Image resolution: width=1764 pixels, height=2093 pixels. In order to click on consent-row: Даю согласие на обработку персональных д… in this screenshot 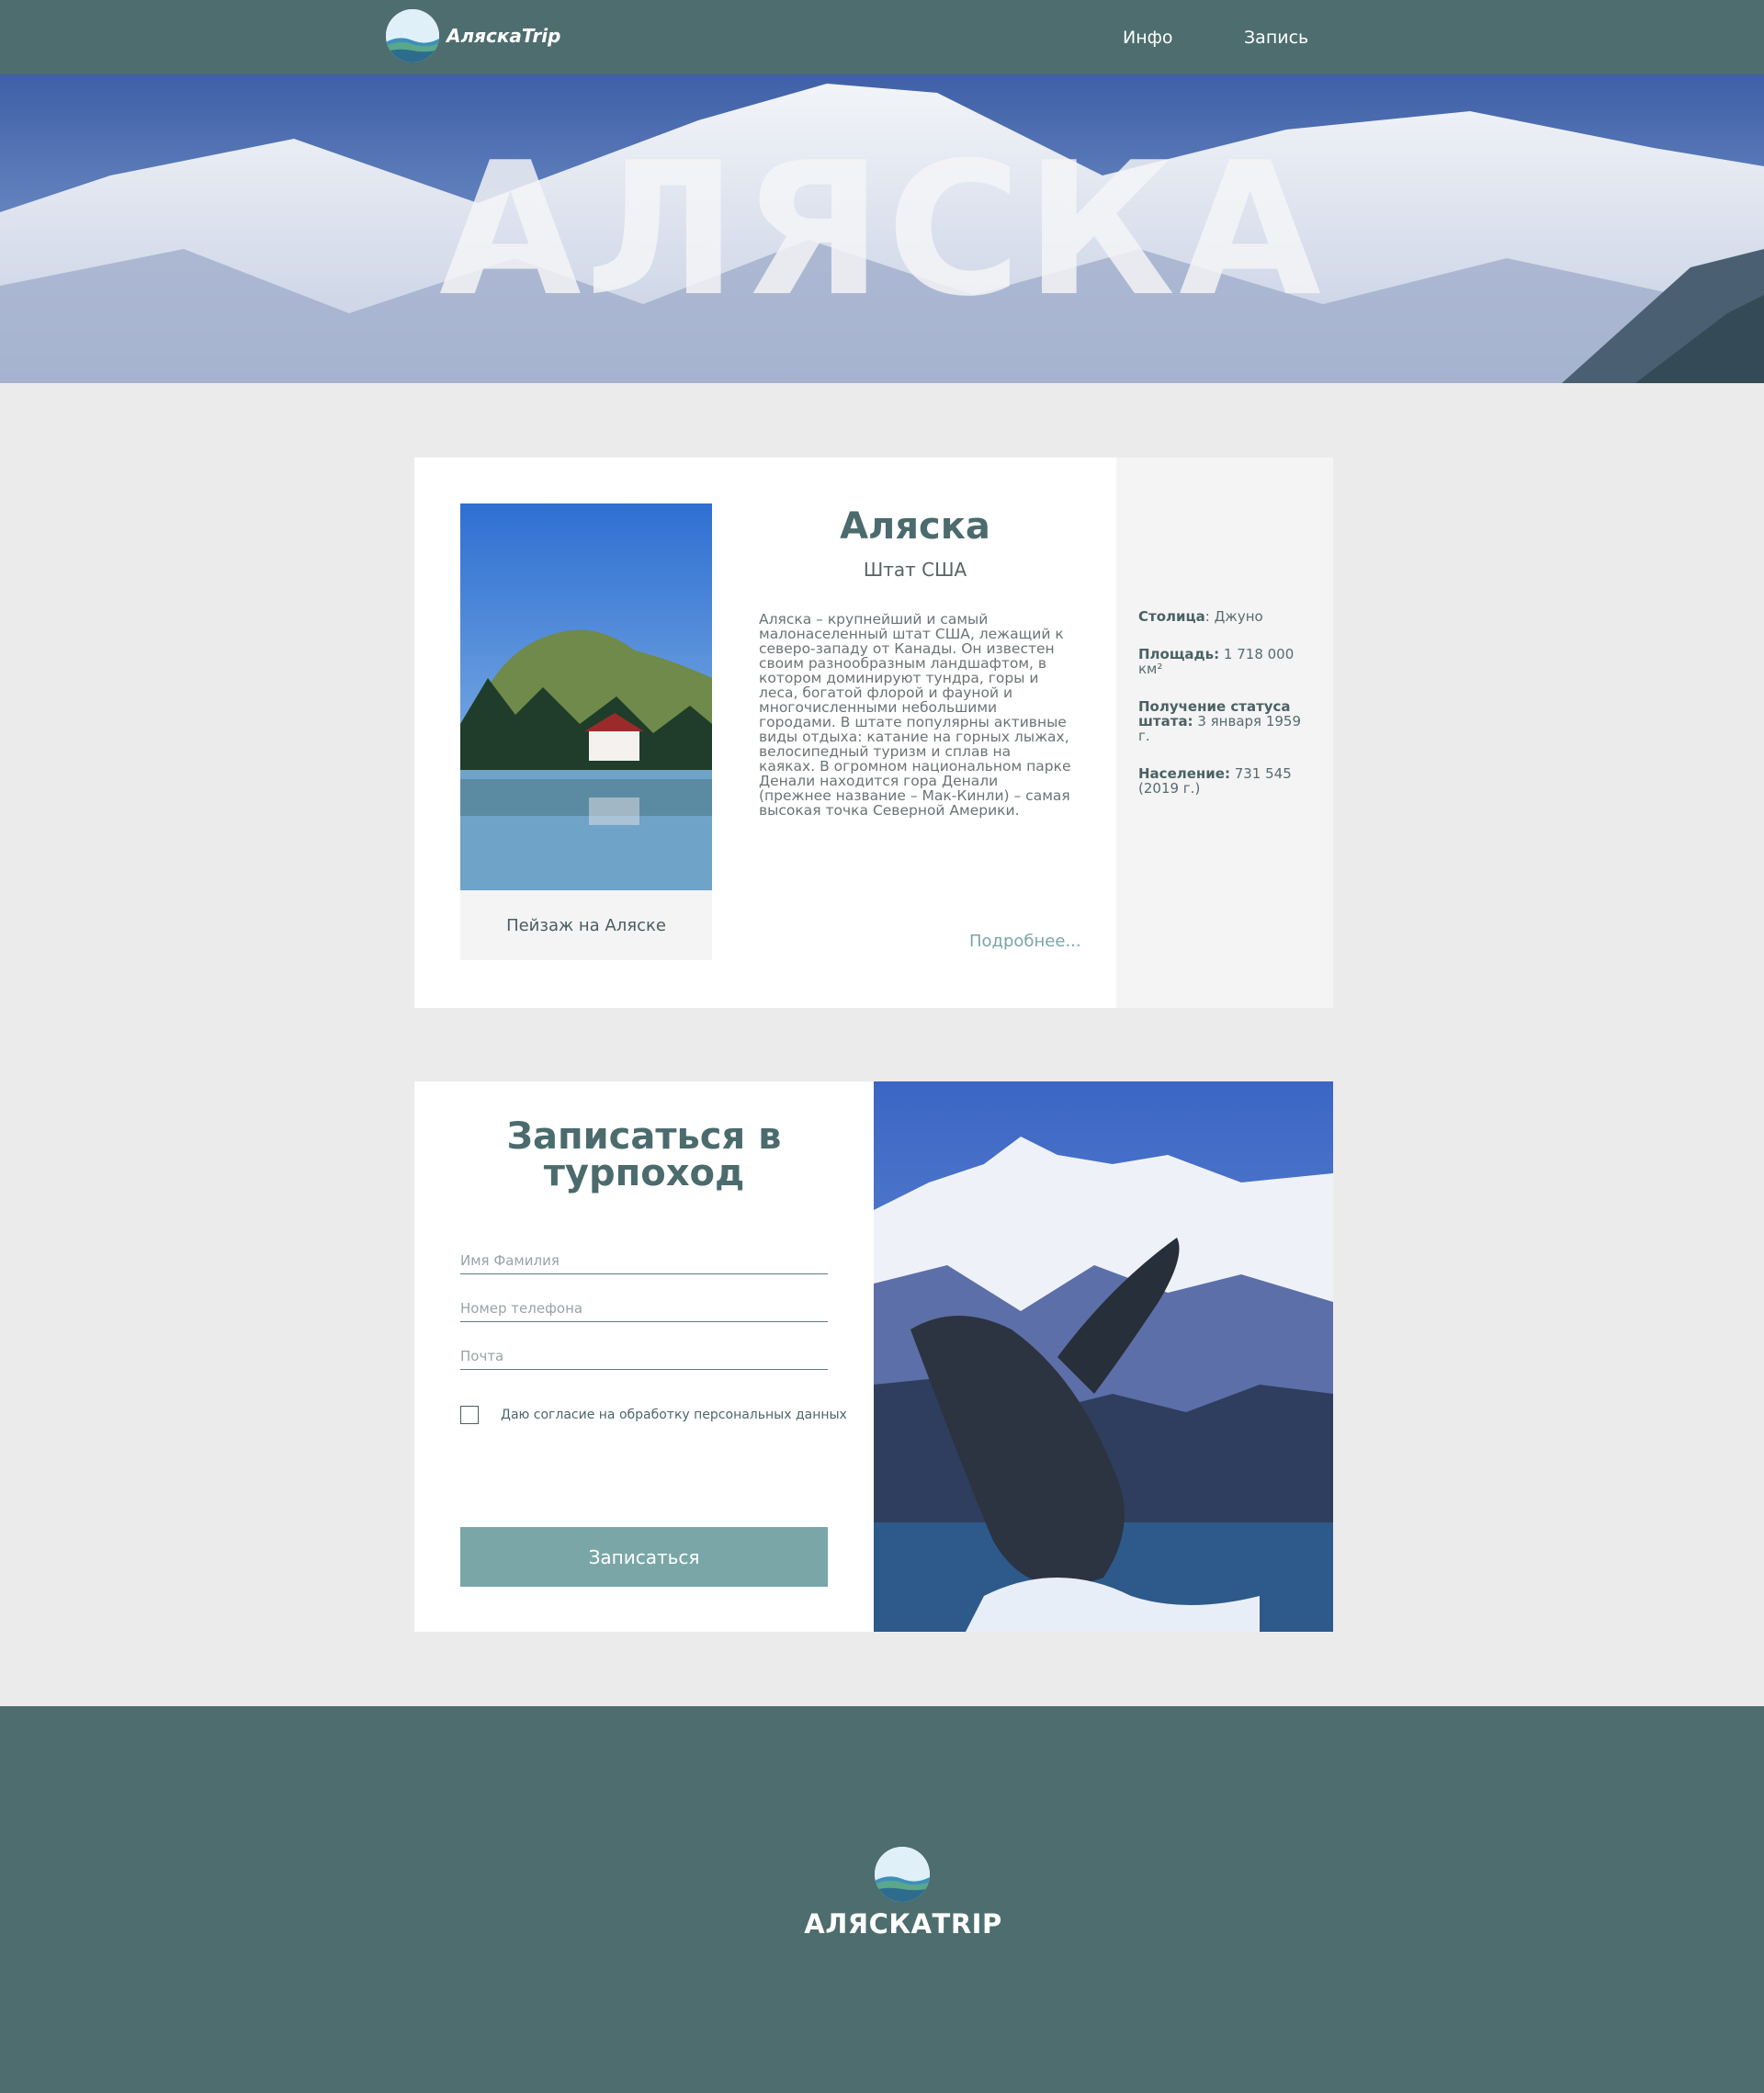, I will do `click(653, 1415)`.